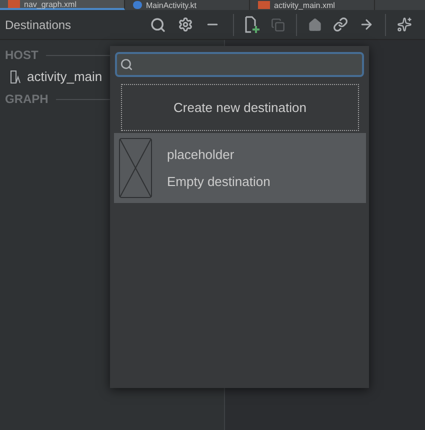 Image resolution: width=425 pixels, height=430 pixels. What do you see at coordinates (239, 64) in the screenshot?
I see `search-field` at bounding box center [239, 64].